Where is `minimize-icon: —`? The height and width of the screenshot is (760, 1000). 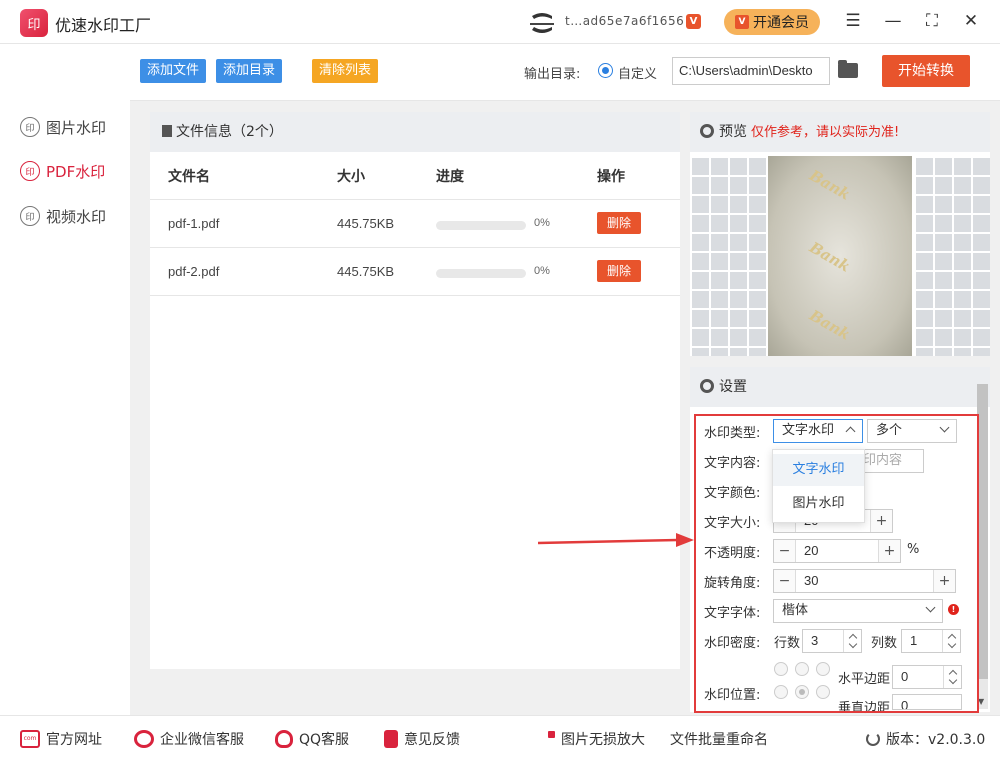
minimize-icon: — is located at coordinates (893, 21).